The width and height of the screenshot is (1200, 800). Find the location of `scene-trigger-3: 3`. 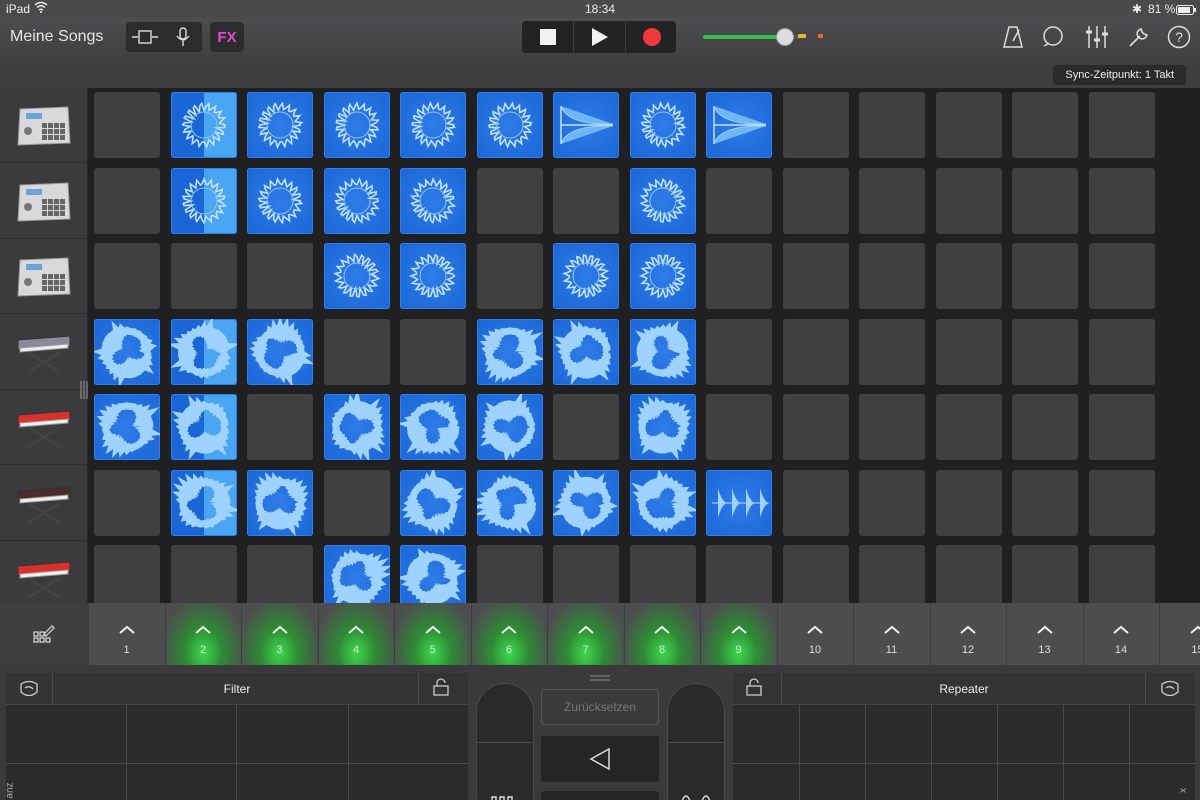

scene-trigger-3: 3 is located at coordinates (279, 634).